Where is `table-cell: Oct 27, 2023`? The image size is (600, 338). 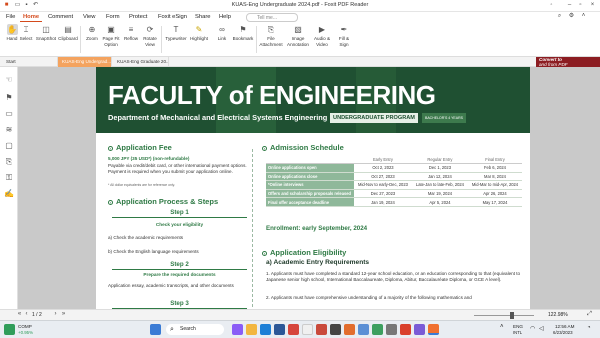 table-cell: Oct 27, 2023 is located at coordinates (383, 177).